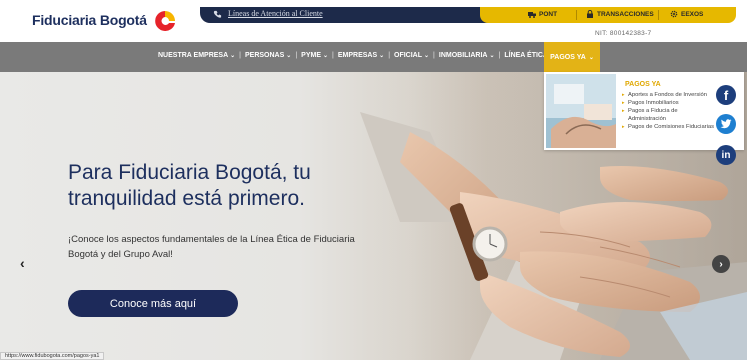  I want to click on quick-access-bar: PONT TRANSACCIONES EEXOS, so click(608, 15).